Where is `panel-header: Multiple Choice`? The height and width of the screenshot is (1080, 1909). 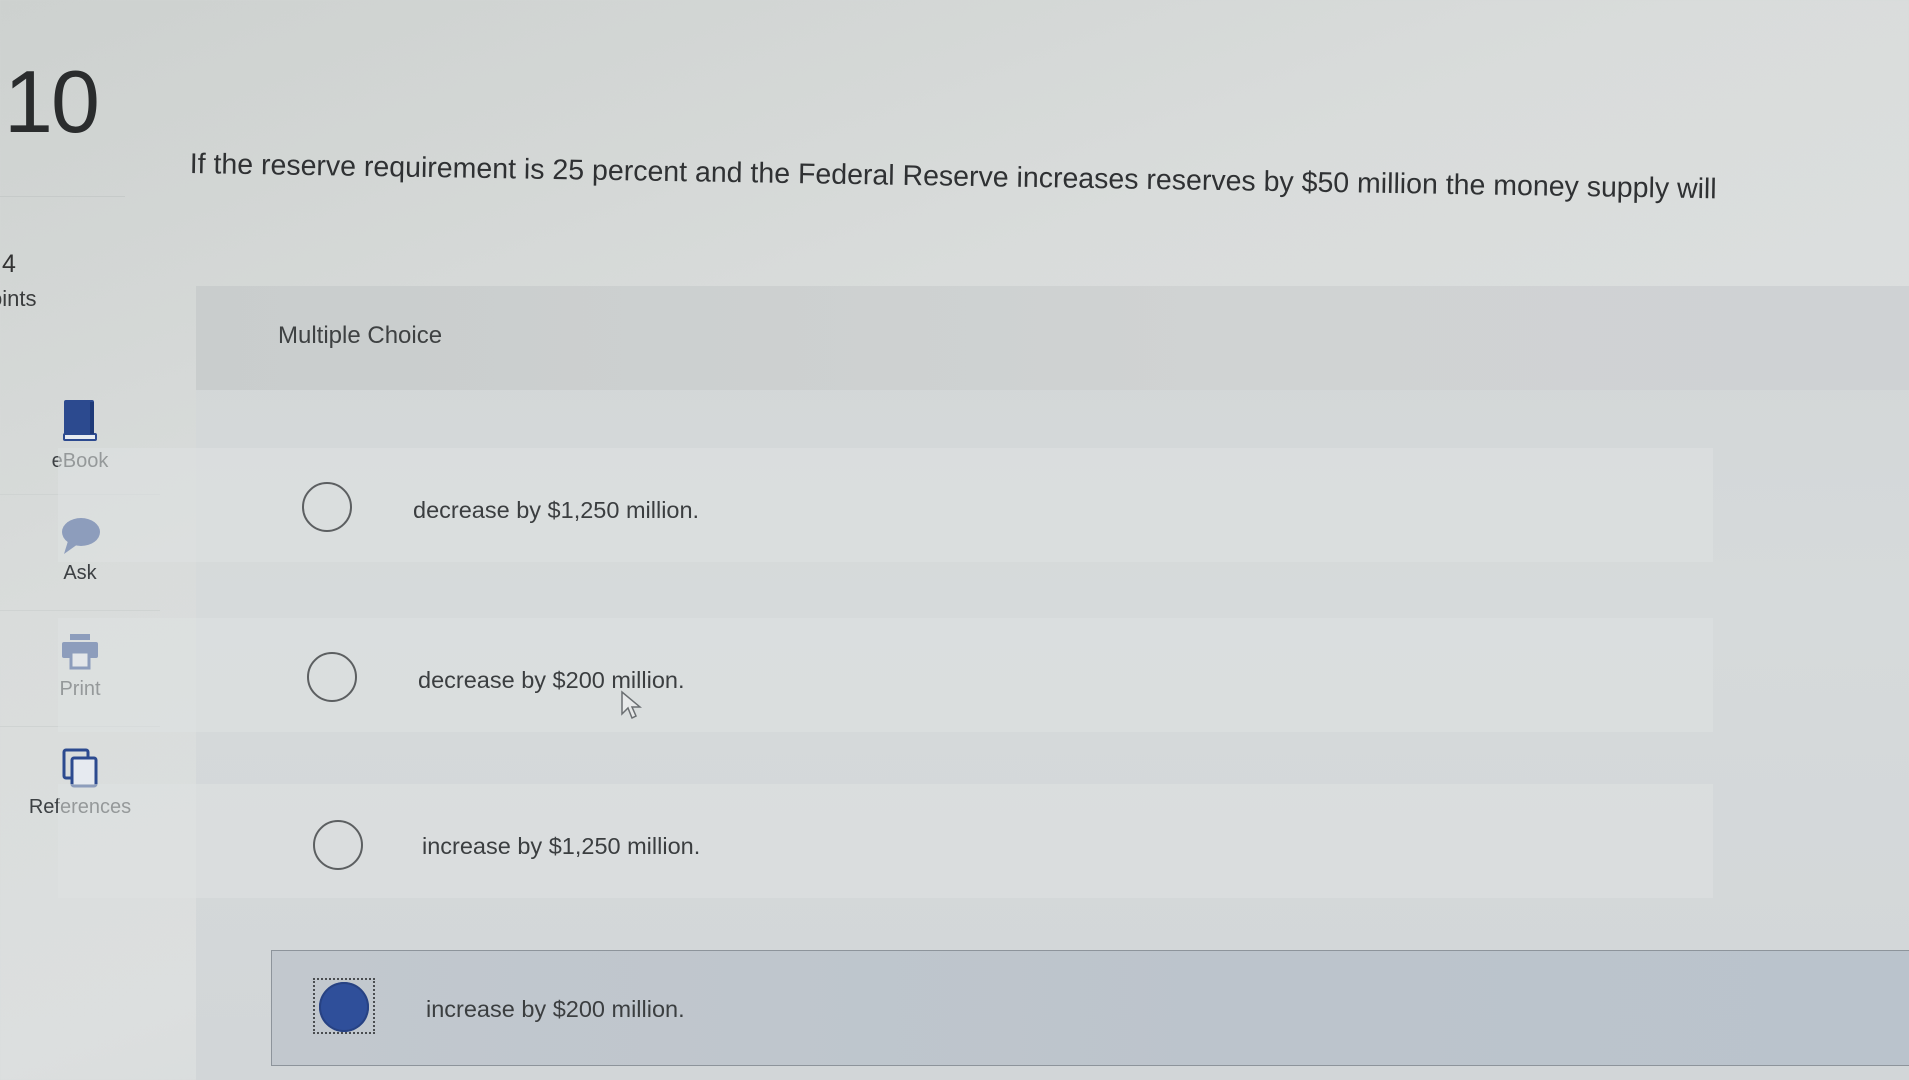 panel-header: Multiple Choice is located at coordinates (1052, 338).